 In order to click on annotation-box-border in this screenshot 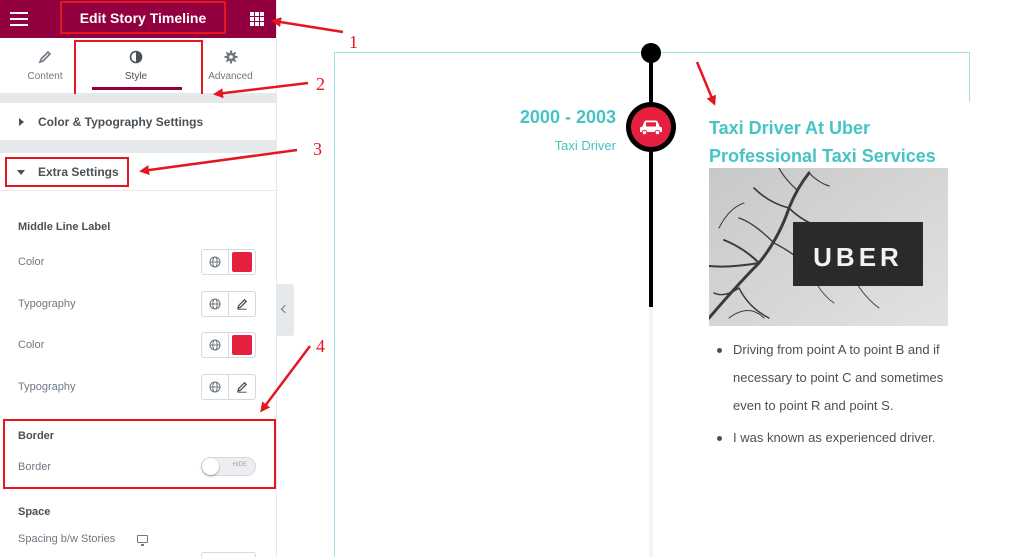, I will do `click(139, 454)`.